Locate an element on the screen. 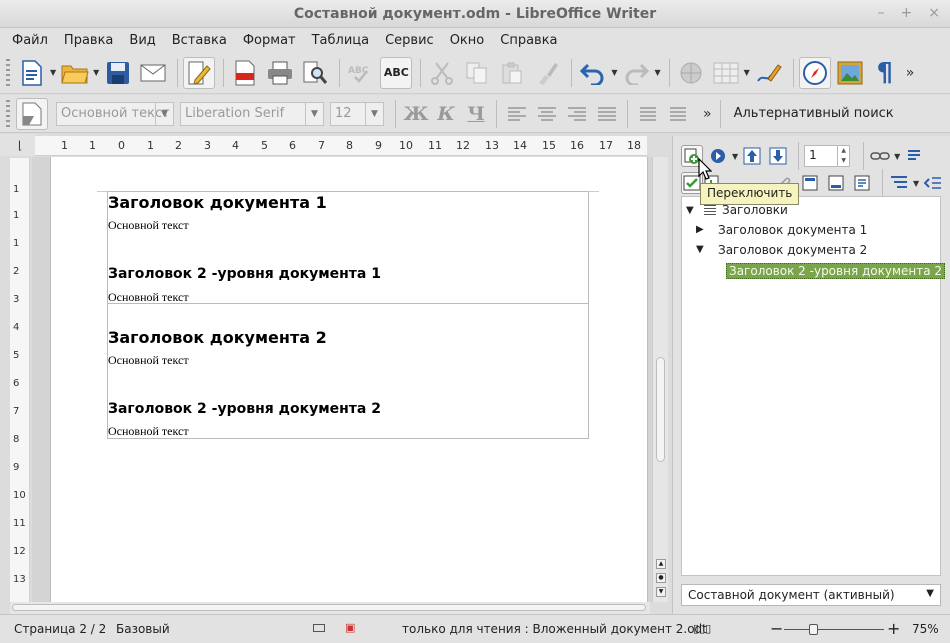 The height and width of the screenshot is (643, 950). modified-icon: ▣ is located at coordinates (350, 627).